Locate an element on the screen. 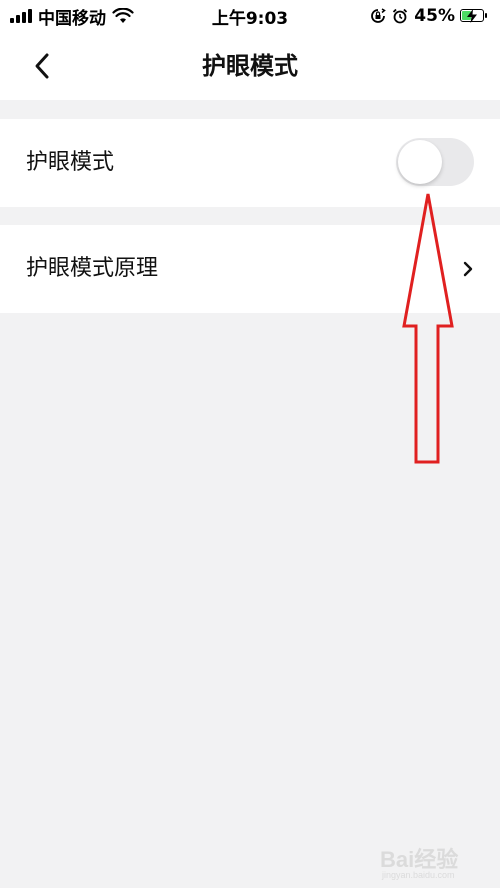 The width and height of the screenshot is (500, 888). page-title: 护眼模式 is located at coordinates (250, 66).